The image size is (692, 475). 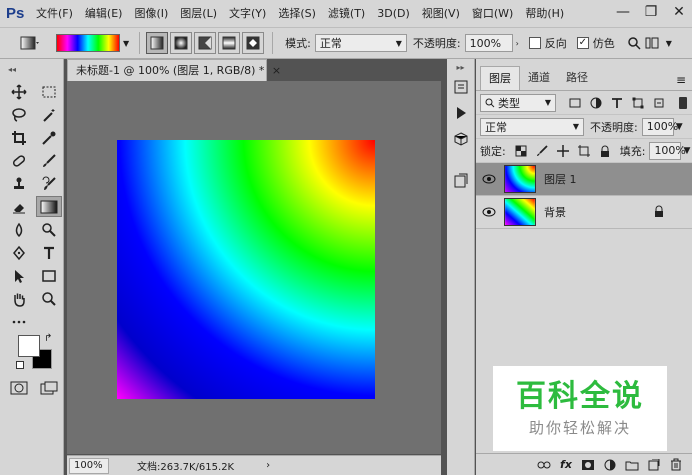 What do you see at coordinates (659, 103) in the screenshot?
I see `filter-smart-object-icon` at bounding box center [659, 103].